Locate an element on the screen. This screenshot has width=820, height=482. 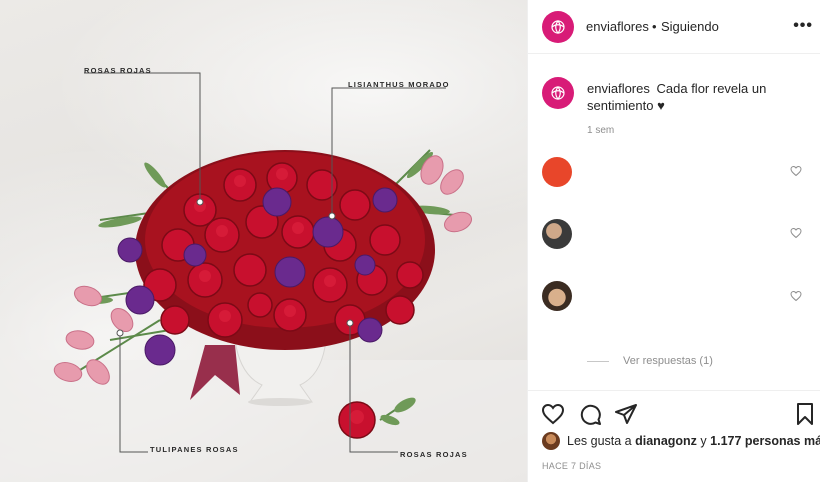
share-icon is located at coordinates (626, 414).